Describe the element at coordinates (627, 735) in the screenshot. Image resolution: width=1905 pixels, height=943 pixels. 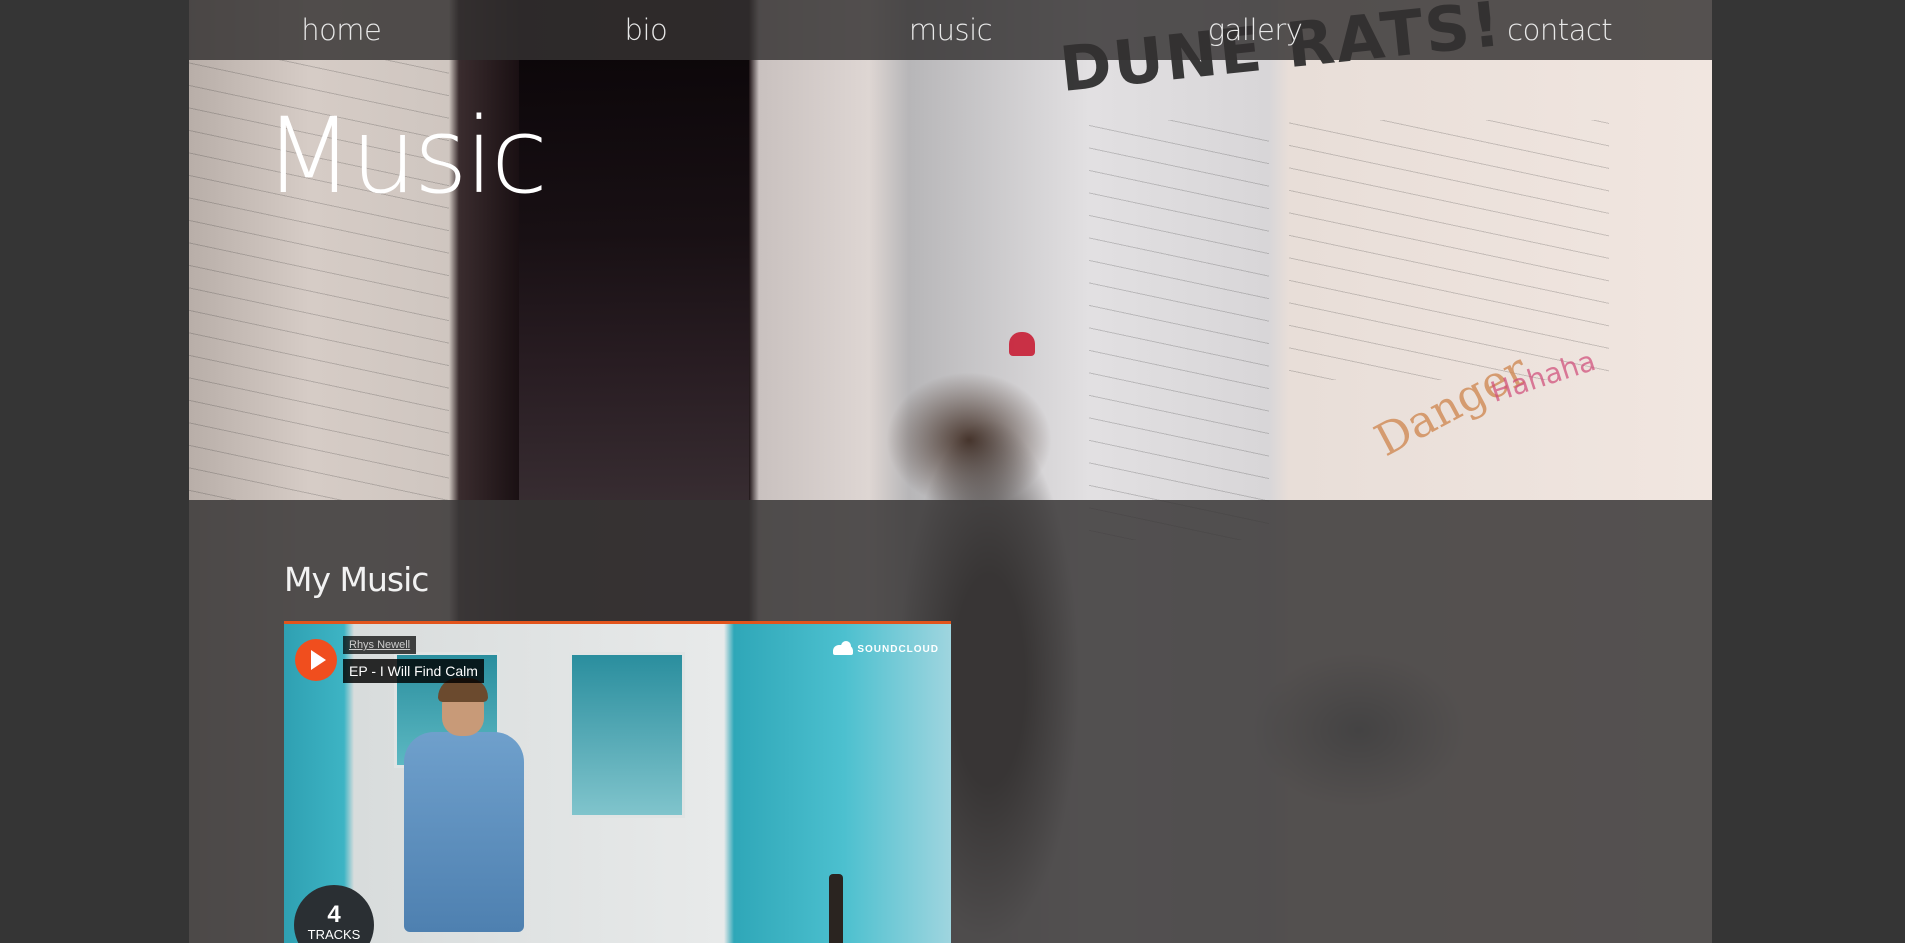
I see `artwork-window-right` at that location.